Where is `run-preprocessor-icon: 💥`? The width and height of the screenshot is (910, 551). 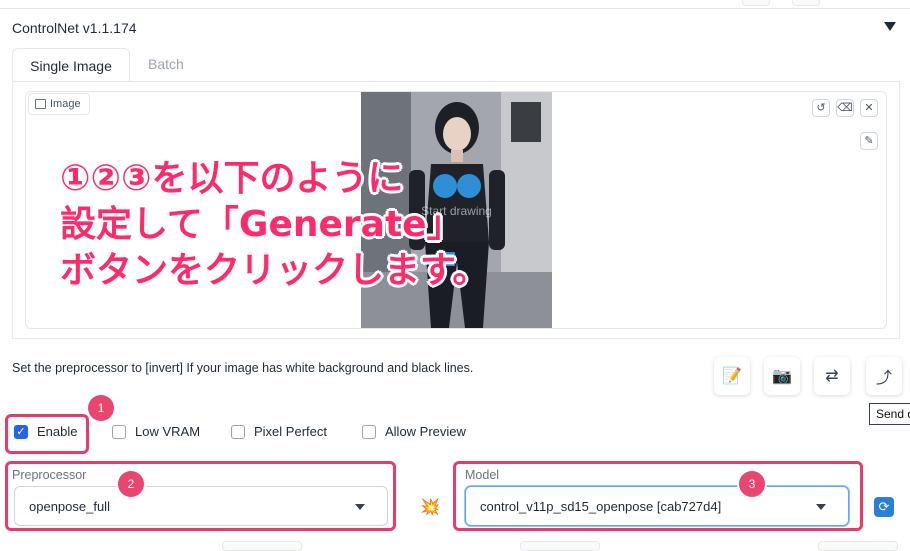
run-preprocessor-icon: 💥 is located at coordinates (430, 507).